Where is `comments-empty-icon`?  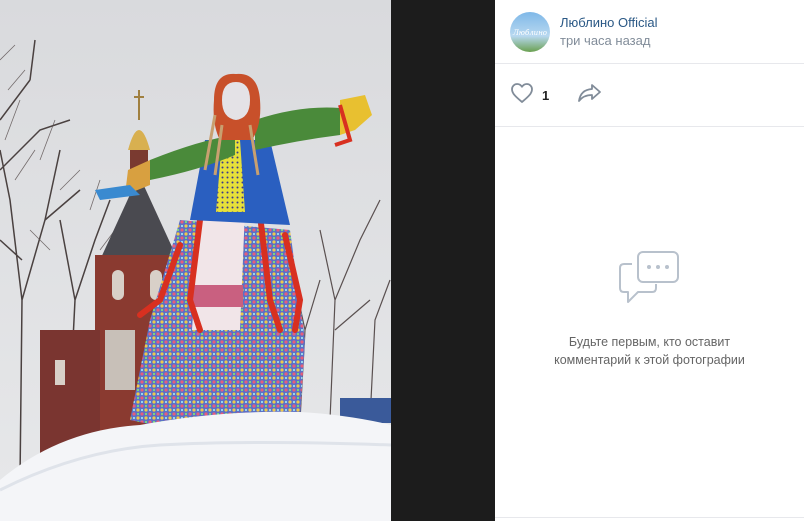 comments-empty-icon is located at coordinates (649, 282).